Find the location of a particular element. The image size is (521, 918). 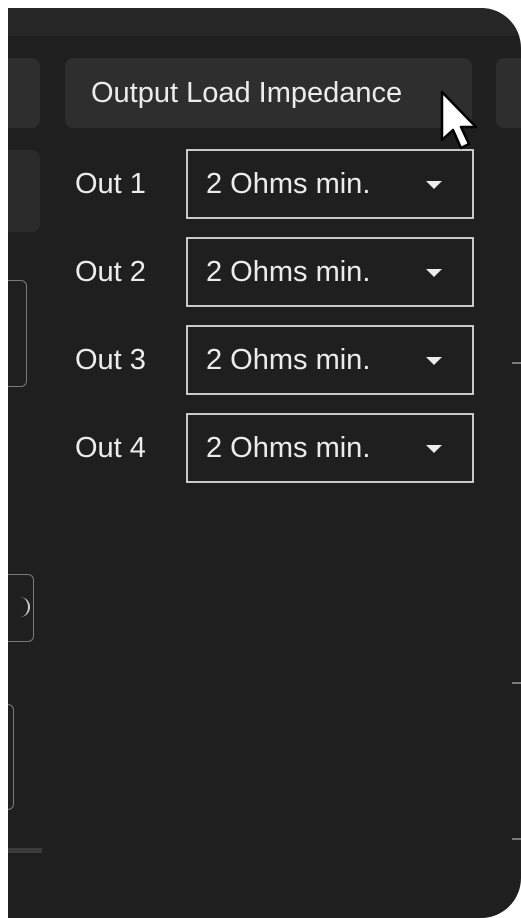

title-bar is located at coordinates (264, 22).